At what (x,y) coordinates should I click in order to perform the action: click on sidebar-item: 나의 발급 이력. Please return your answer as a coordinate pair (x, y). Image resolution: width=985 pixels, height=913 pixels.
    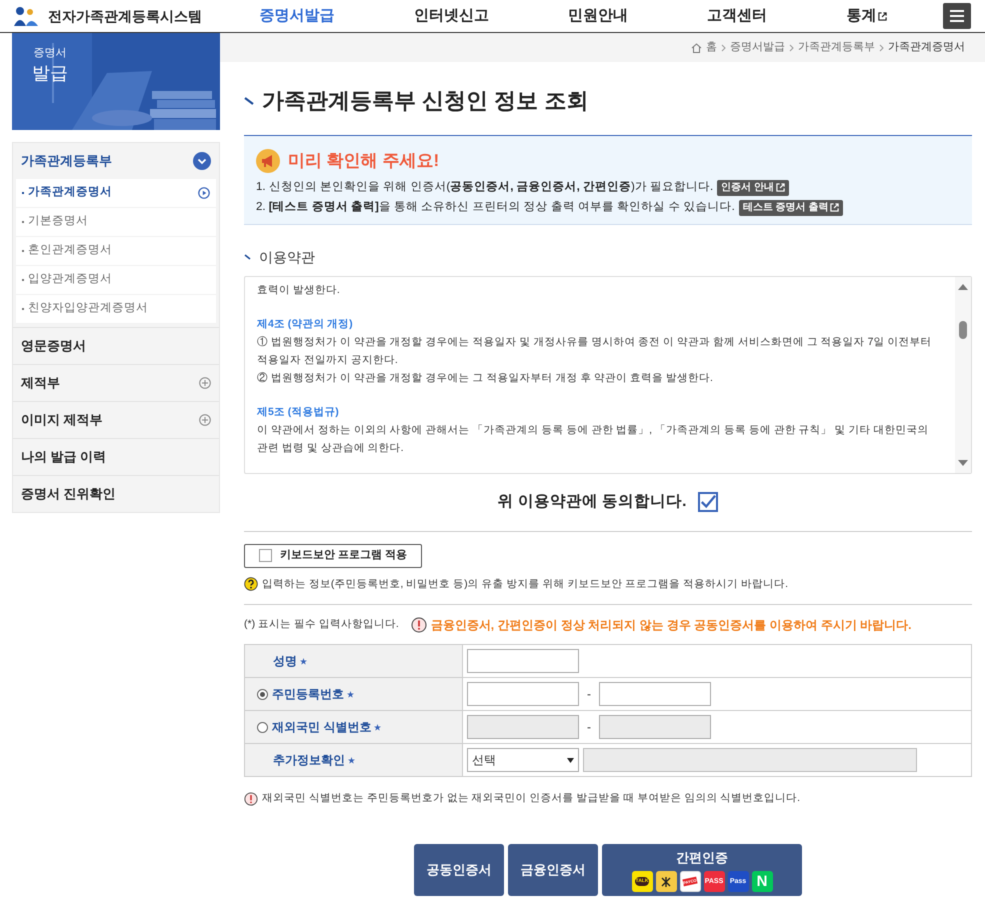
    Looking at the image, I should click on (116, 457).